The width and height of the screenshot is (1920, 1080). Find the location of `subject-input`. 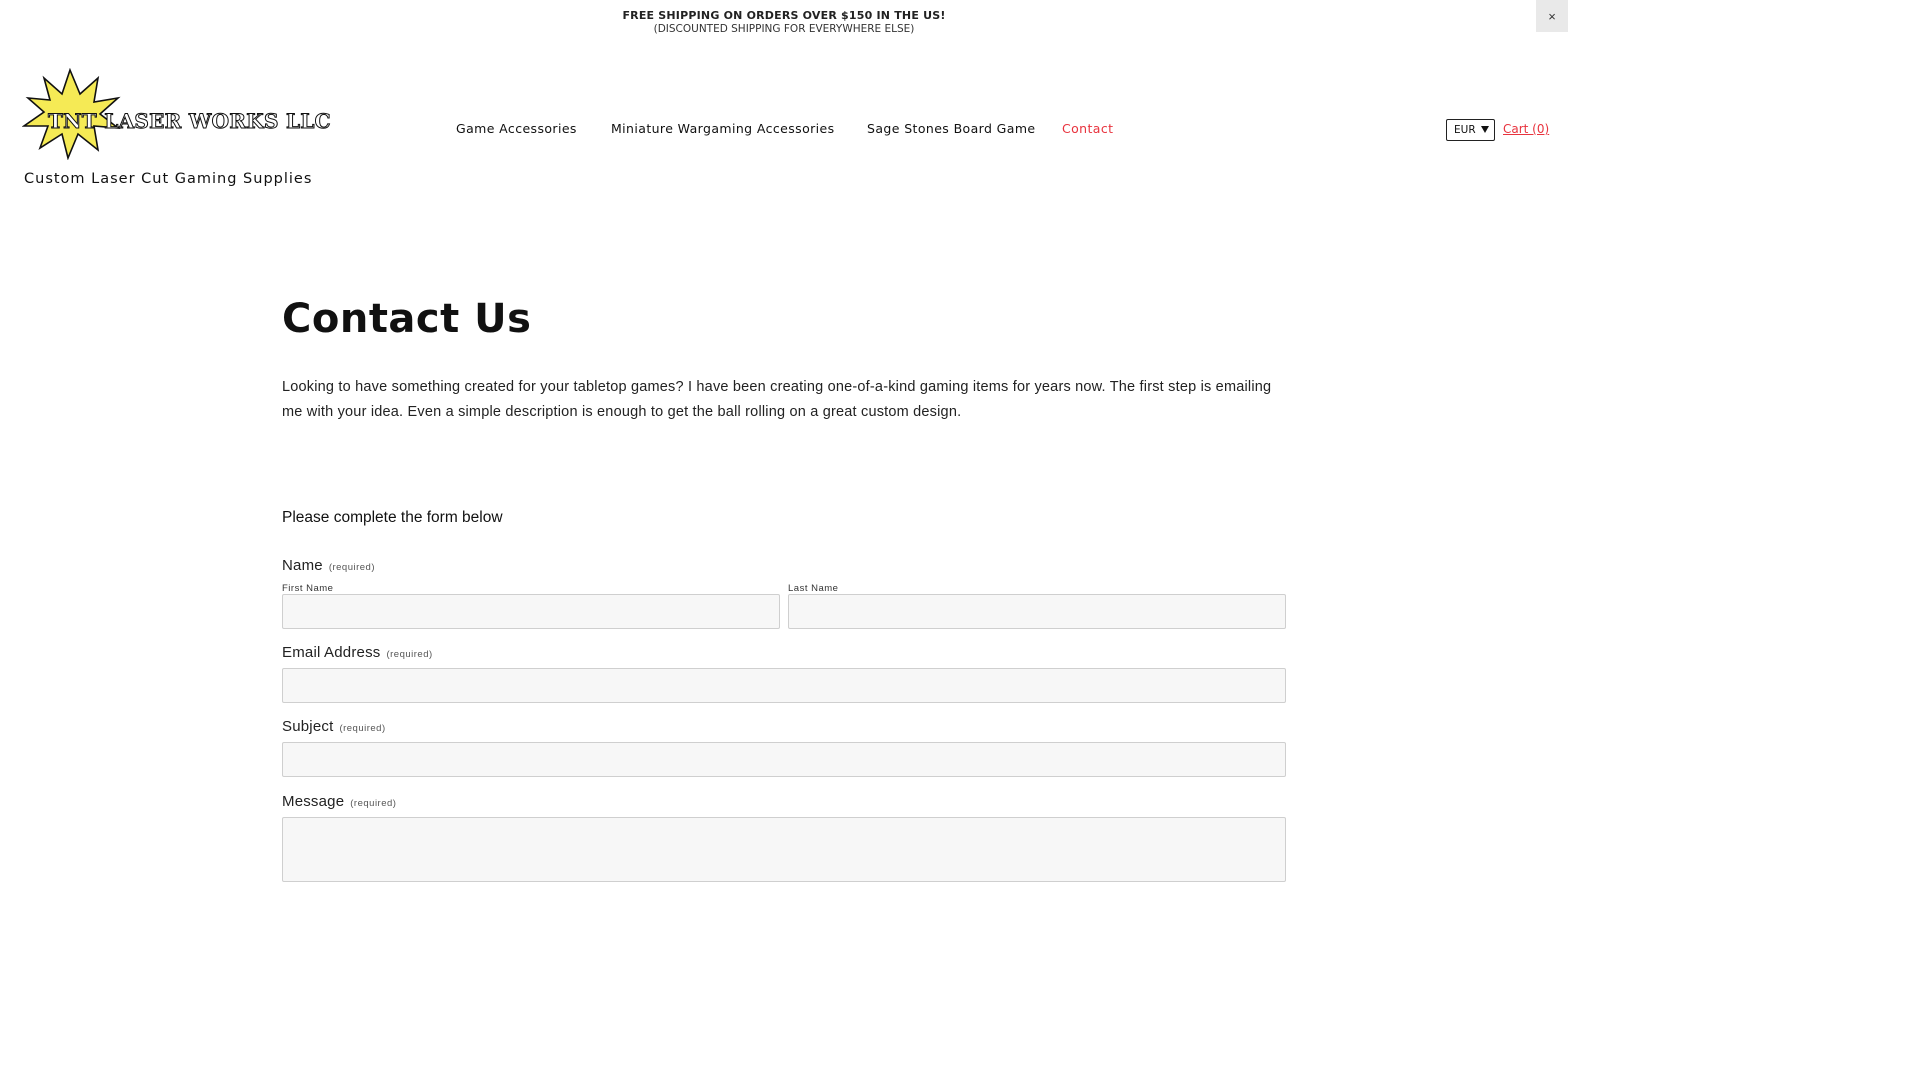

subject-input is located at coordinates (784, 759).